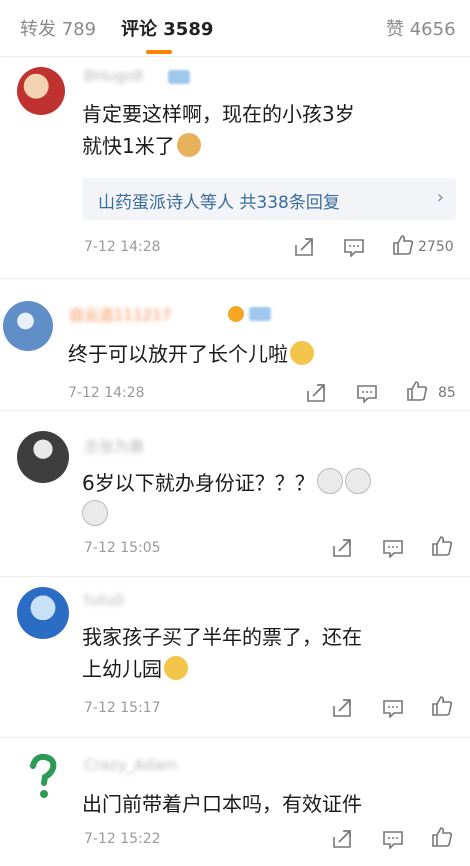 The image size is (470, 866). I want to click on chevron-right-icon: ›, so click(440, 197).